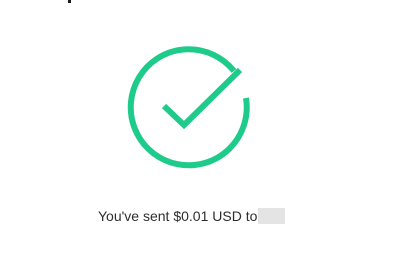 Image resolution: width=396 pixels, height=273 pixels. I want to click on recipient-redacted, so click(272, 216).